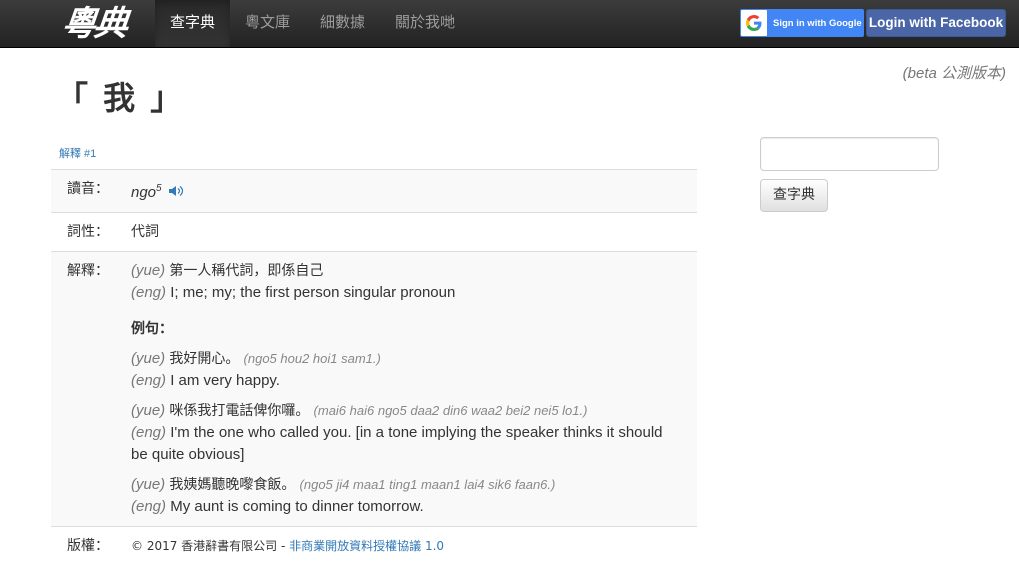  I want to click on page-title: 「 我 」, so click(120, 98).